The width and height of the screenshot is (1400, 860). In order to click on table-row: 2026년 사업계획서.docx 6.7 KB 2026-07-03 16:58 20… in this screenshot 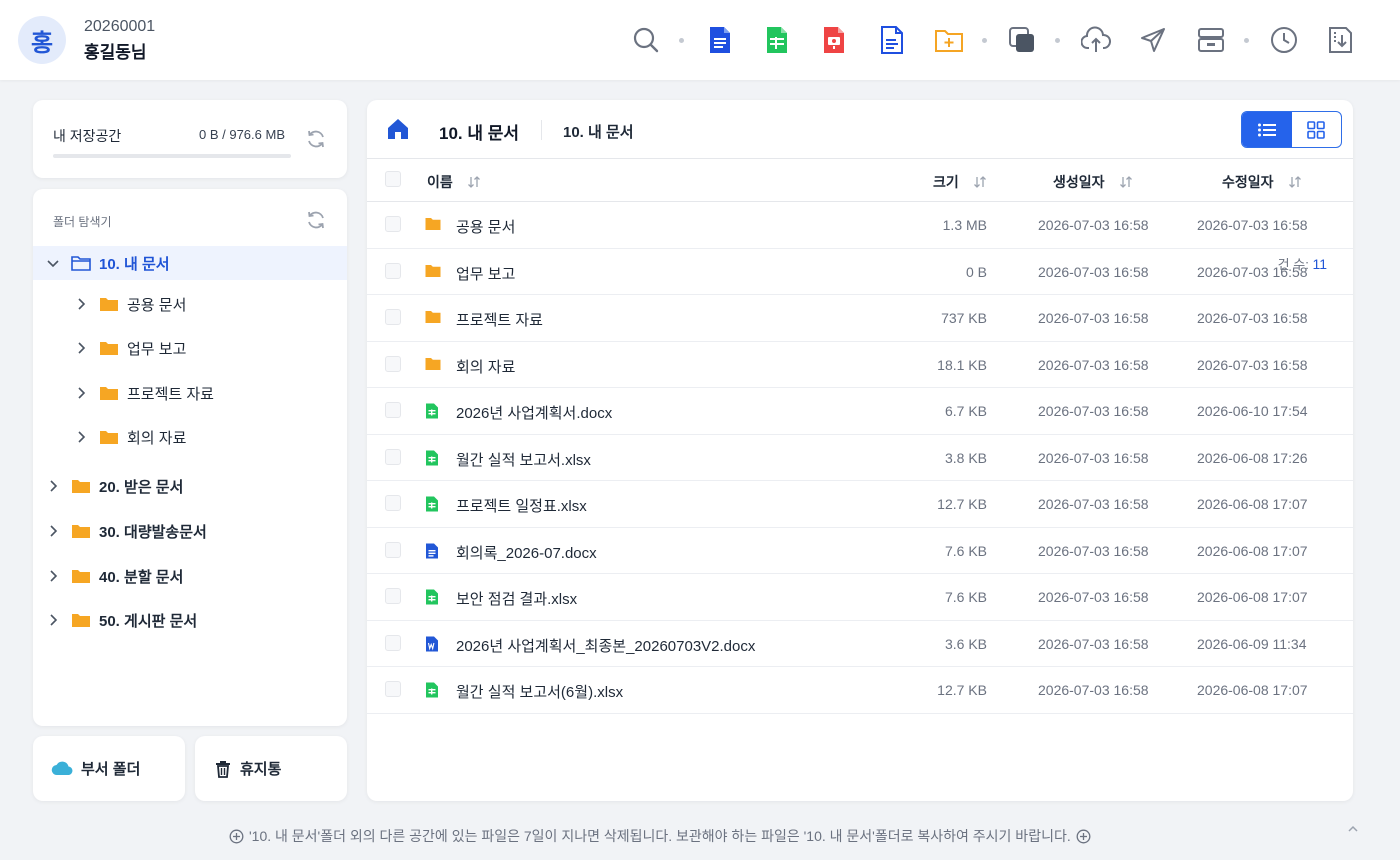, I will do `click(860, 411)`.